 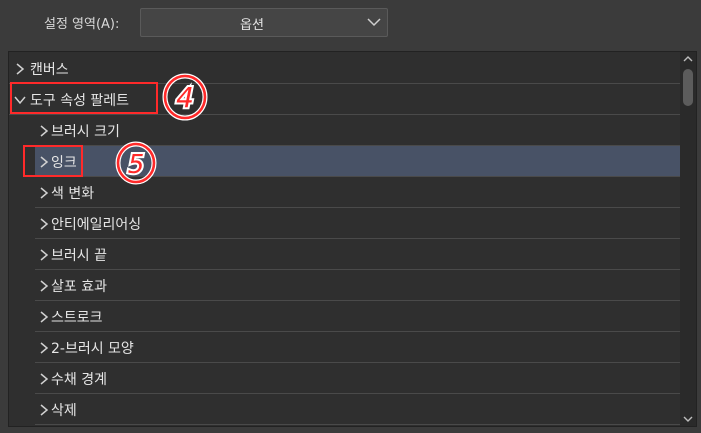 What do you see at coordinates (92, 349) in the screenshot?
I see `tree-item-label: 2-브러시 모양` at bounding box center [92, 349].